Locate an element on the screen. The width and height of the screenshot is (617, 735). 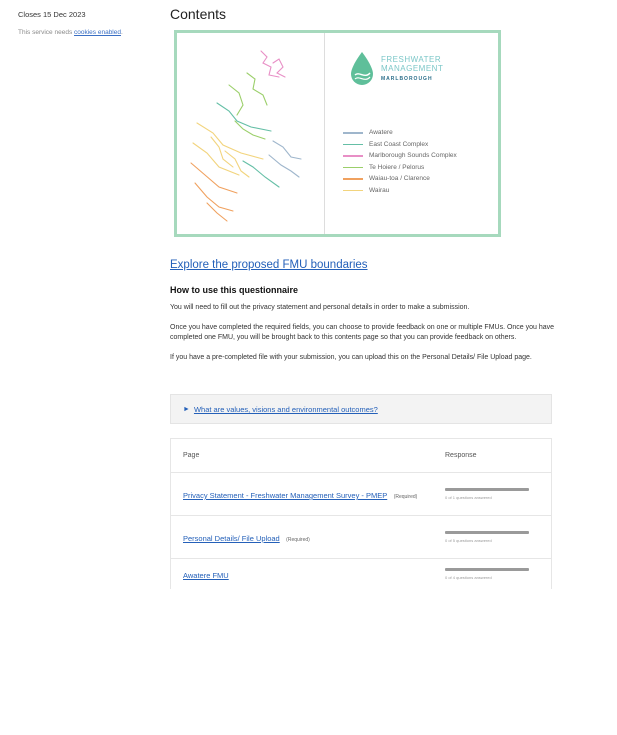
legend-label: East Coast Complex is located at coordinates (399, 144).